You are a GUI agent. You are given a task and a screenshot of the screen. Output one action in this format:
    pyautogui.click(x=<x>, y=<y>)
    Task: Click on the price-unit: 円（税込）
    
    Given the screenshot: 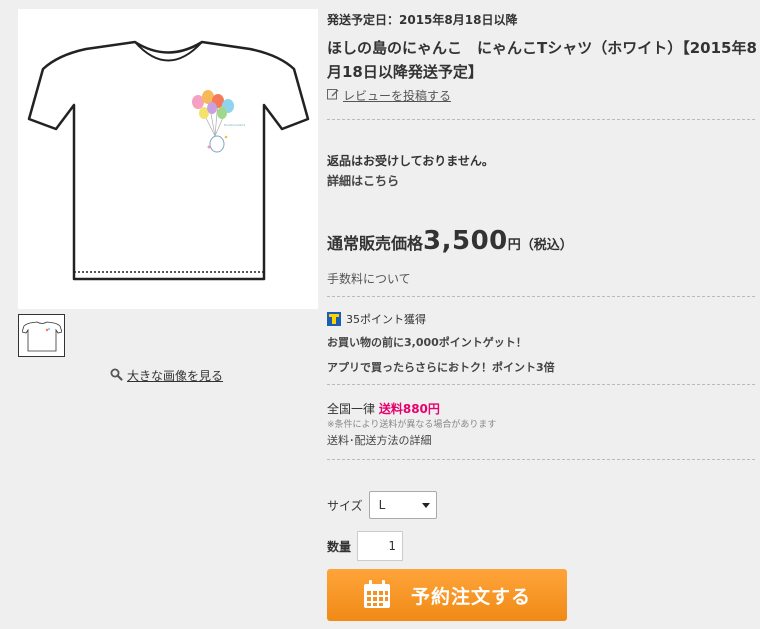 What is the action you would take?
    pyautogui.click(x=540, y=245)
    